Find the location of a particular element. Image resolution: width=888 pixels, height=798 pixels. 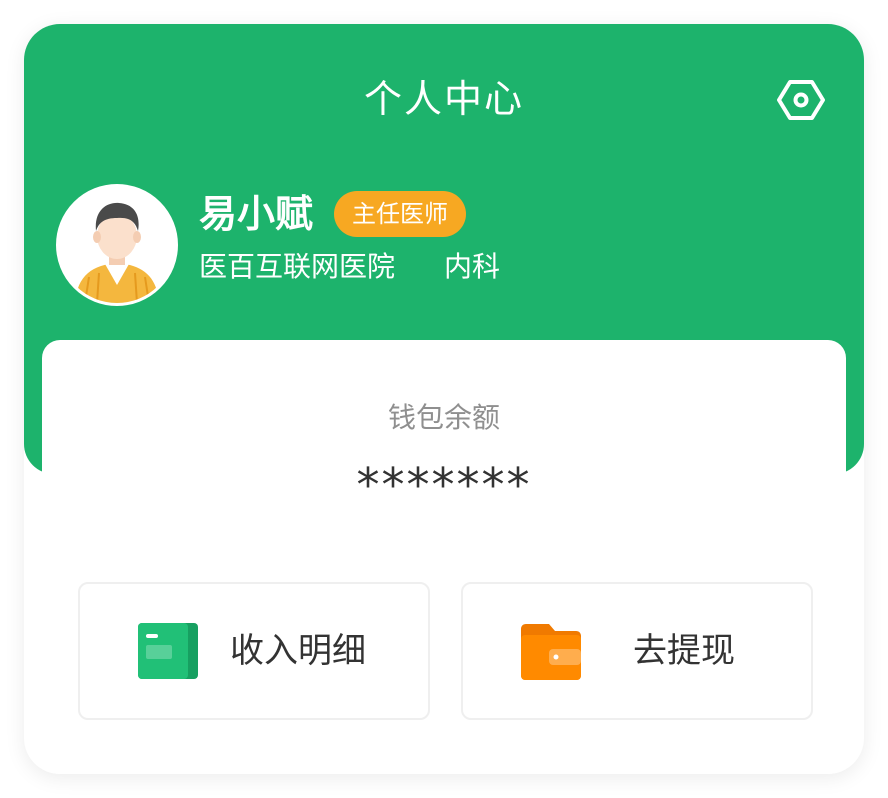

department-name: 内科 is located at coordinates (472, 266).